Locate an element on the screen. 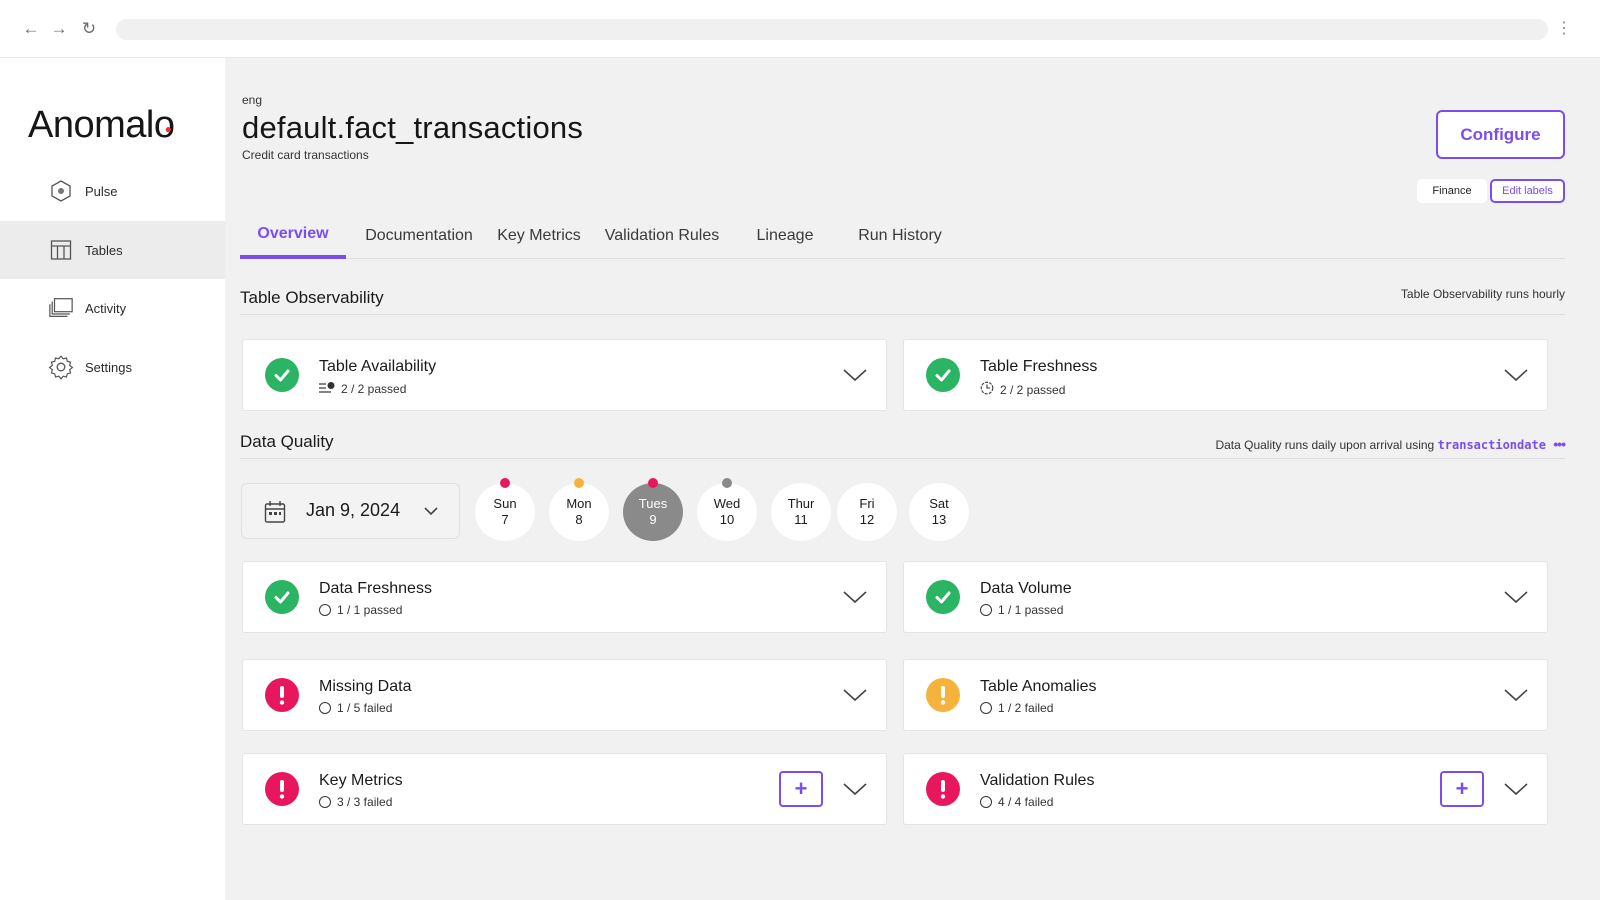  card-title: Data Freshness is located at coordinates (375, 588).